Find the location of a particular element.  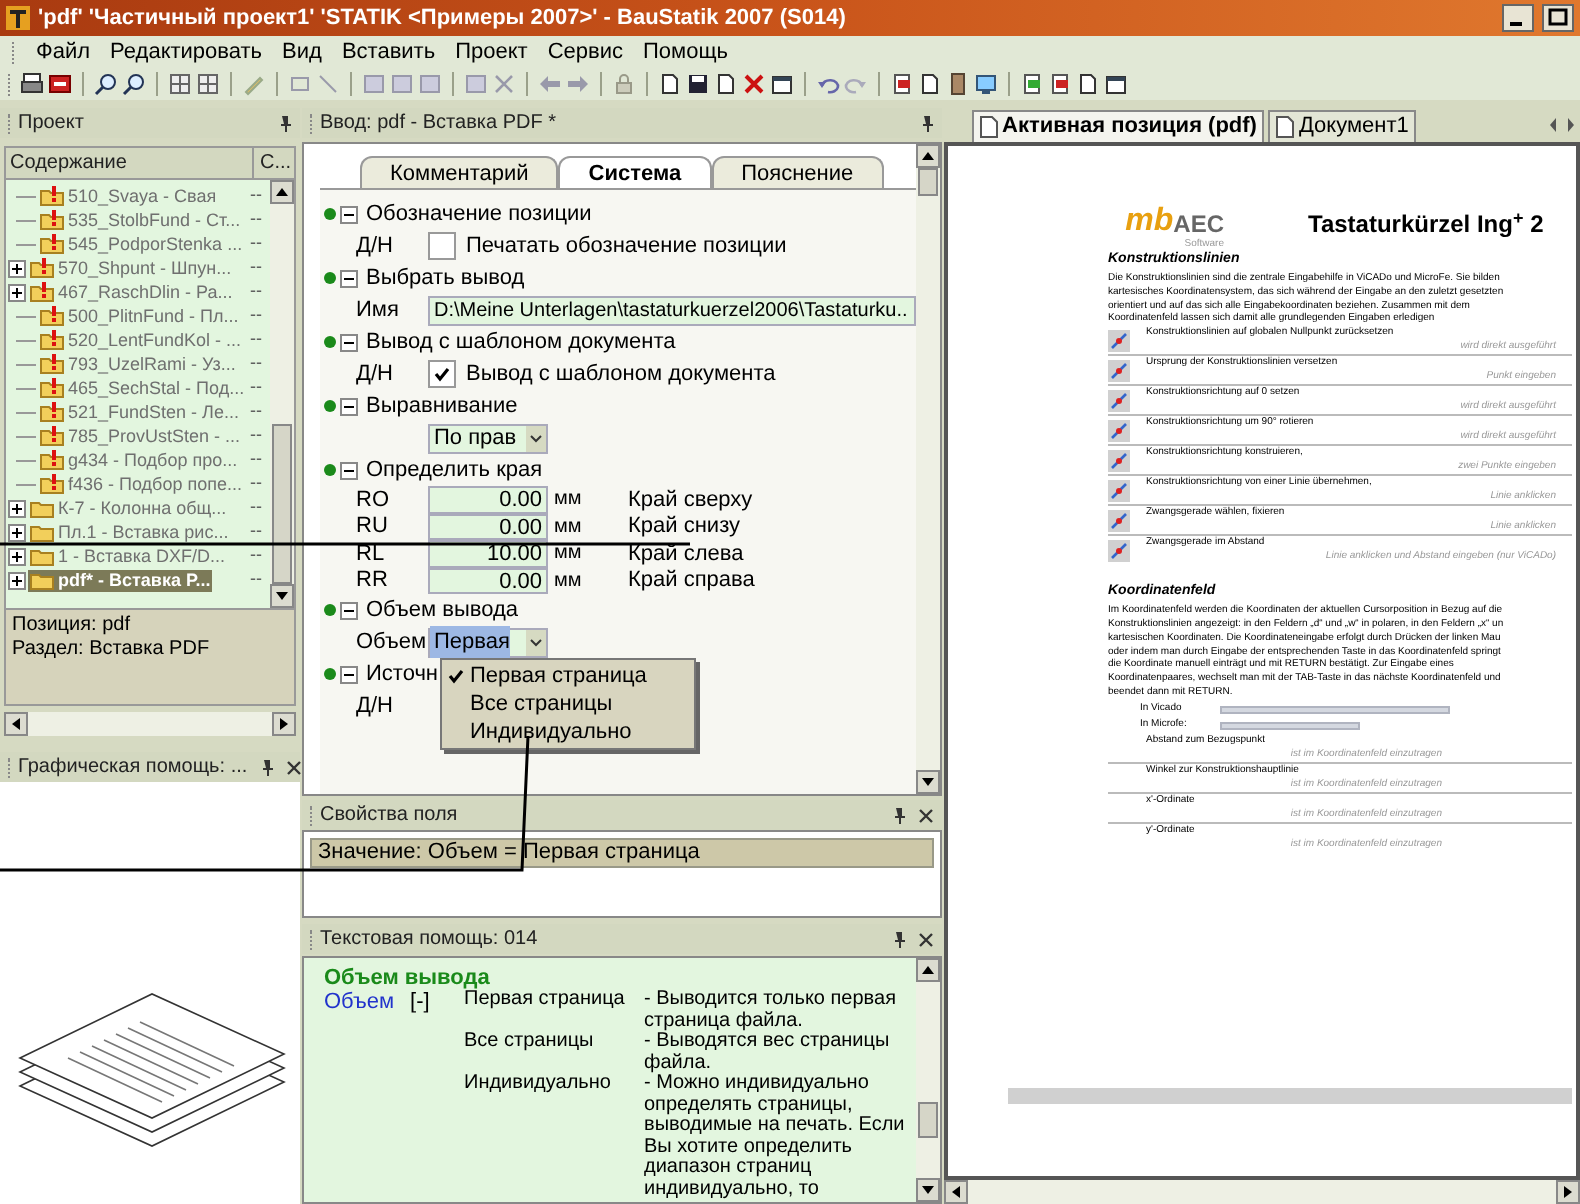

help-link: Объем is located at coordinates (359, 1002).